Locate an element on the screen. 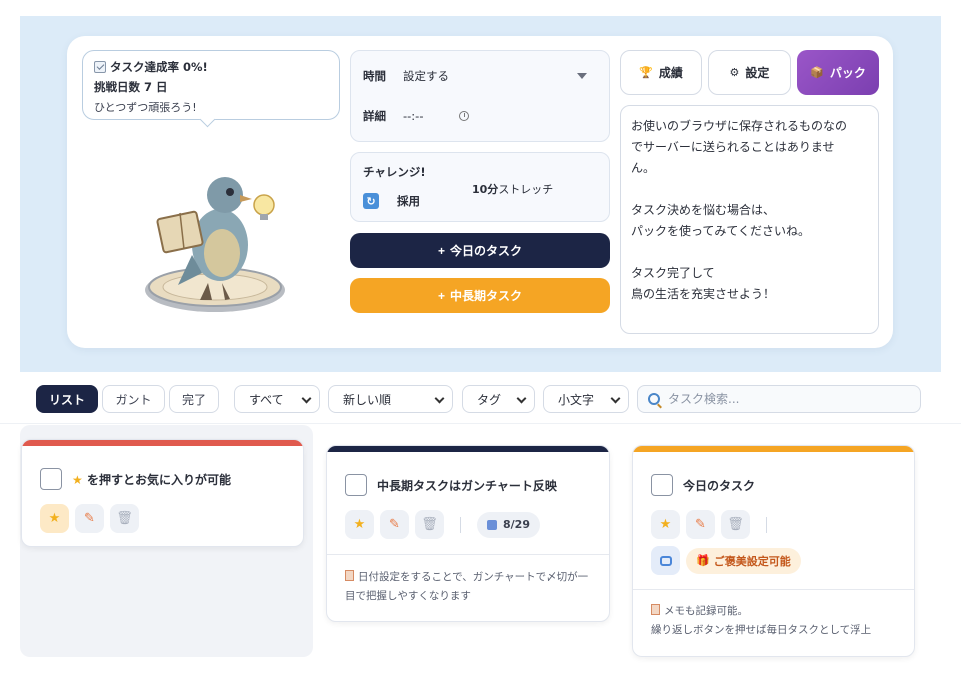 Image resolution: width=961 pixels, height=700 pixels. size-select-value: 小文字 is located at coordinates (576, 399).